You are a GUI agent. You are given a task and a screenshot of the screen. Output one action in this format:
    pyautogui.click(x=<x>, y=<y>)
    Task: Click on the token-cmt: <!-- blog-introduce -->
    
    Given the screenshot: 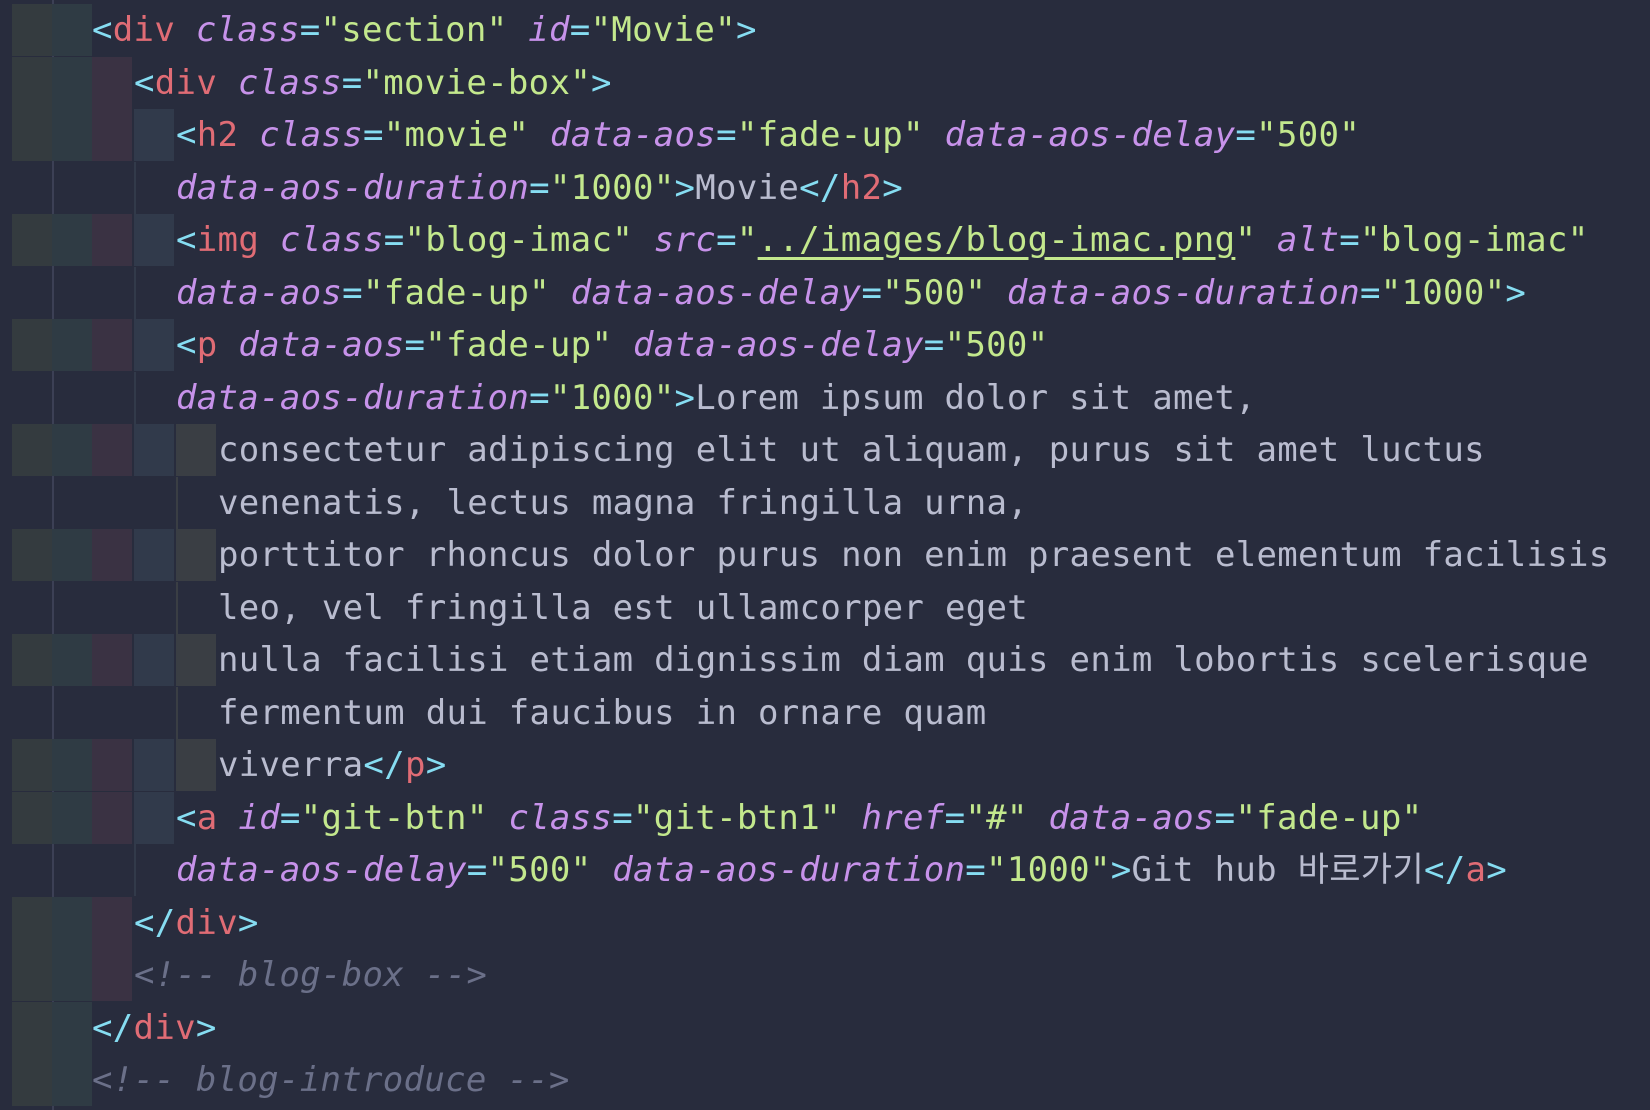 What is the action you would take?
    pyautogui.click(x=331, y=1080)
    